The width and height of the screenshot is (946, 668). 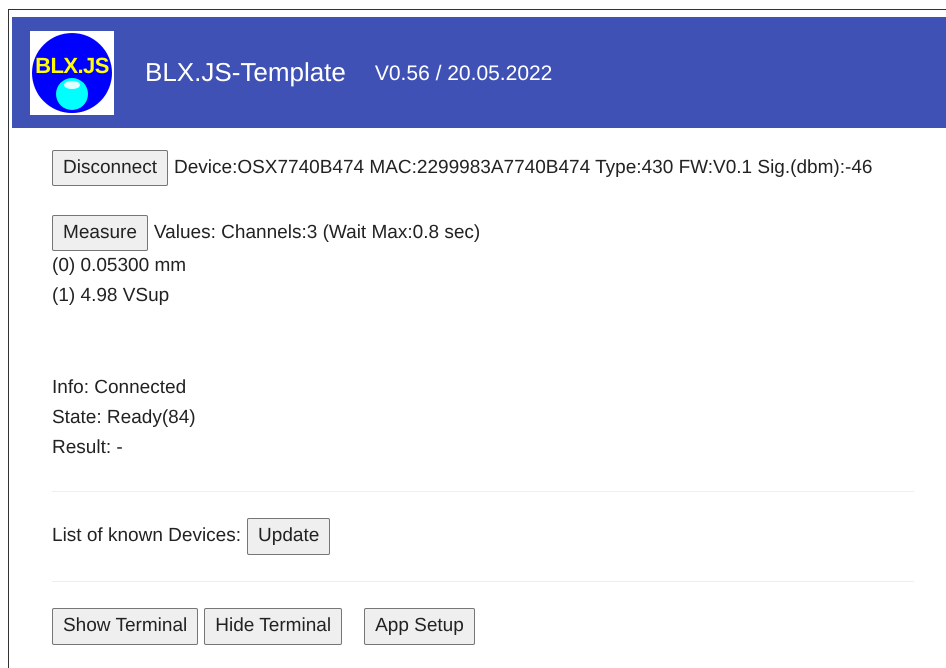 What do you see at coordinates (147, 536) in the screenshot?
I see `devices-label: List of known Devices:` at bounding box center [147, 536].